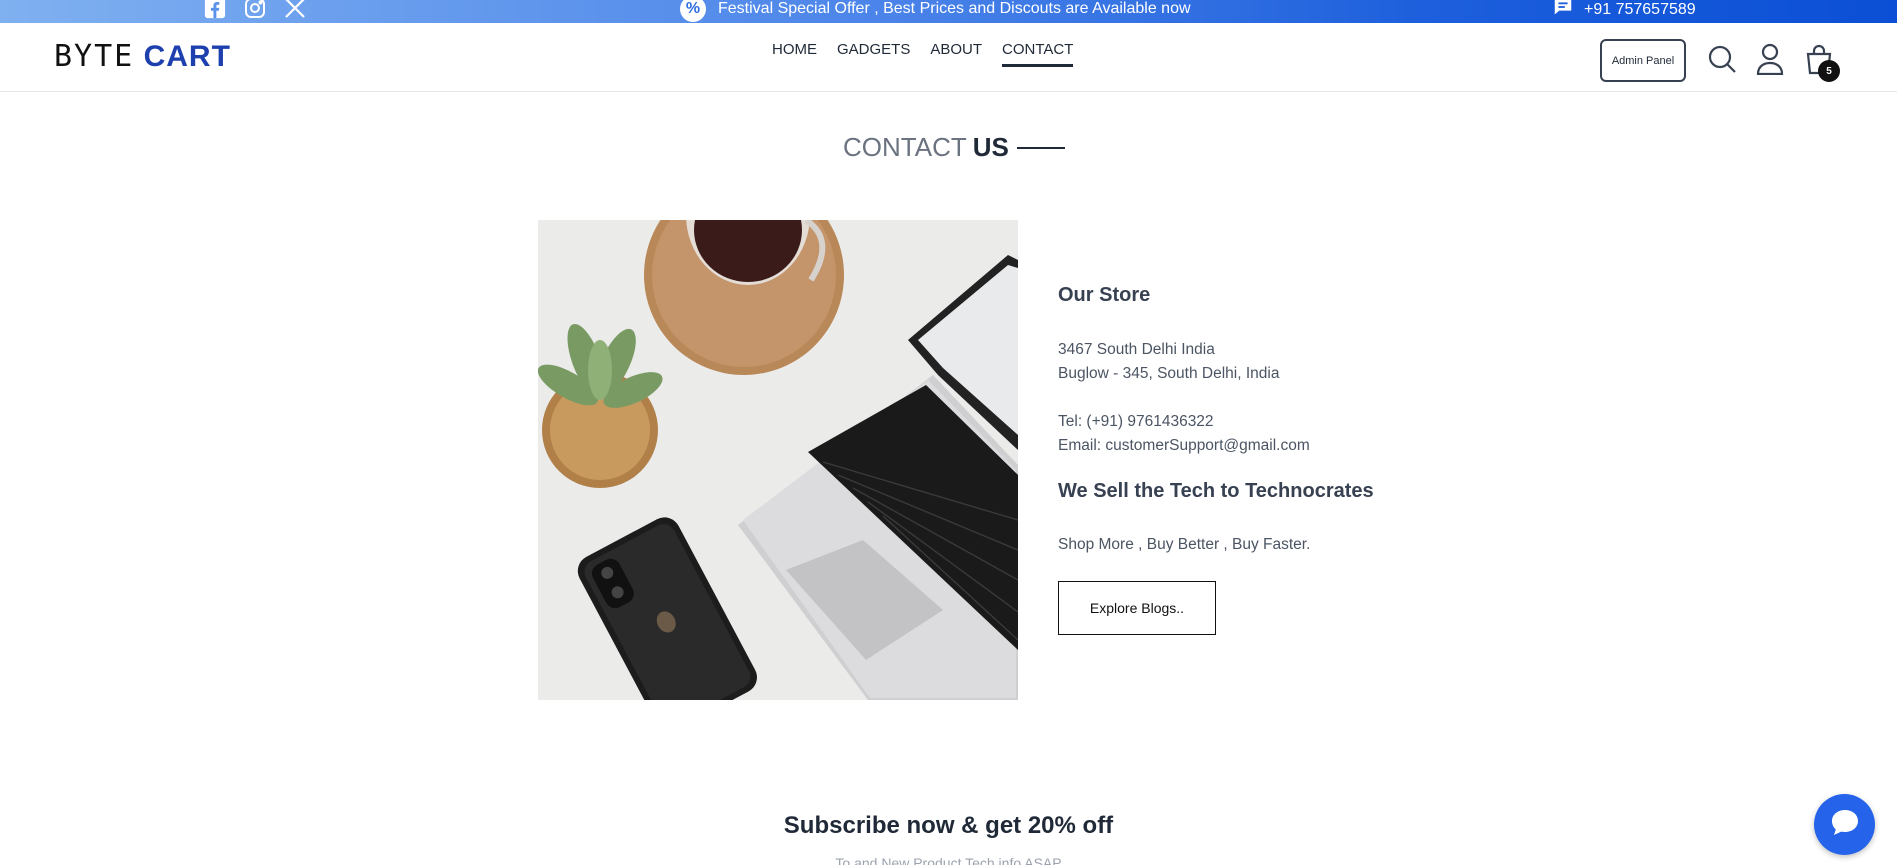 The image size is (1897, 865). Describe the element at coordinates (1184, 544) in the screenshot. I see `tagline-text: Shop More , Buy Better , Buy Faster.` at that location.